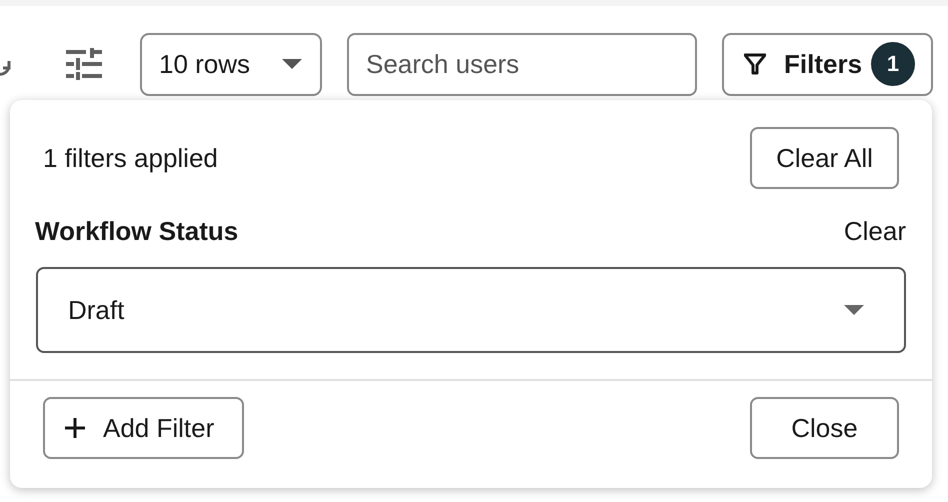 This screenshot has height=502, width=948. What do you see at coordinates (522, 64) in the screenshot?
I see `search-field: Search users` at bounding box center [522, 64].